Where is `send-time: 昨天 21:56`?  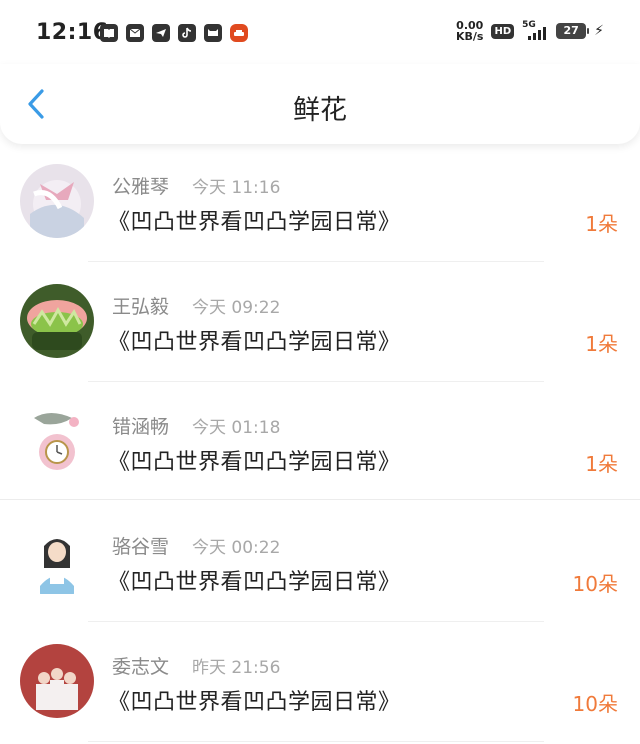
send-time: 昨天 21:56 is located at coordinates (236, 668).